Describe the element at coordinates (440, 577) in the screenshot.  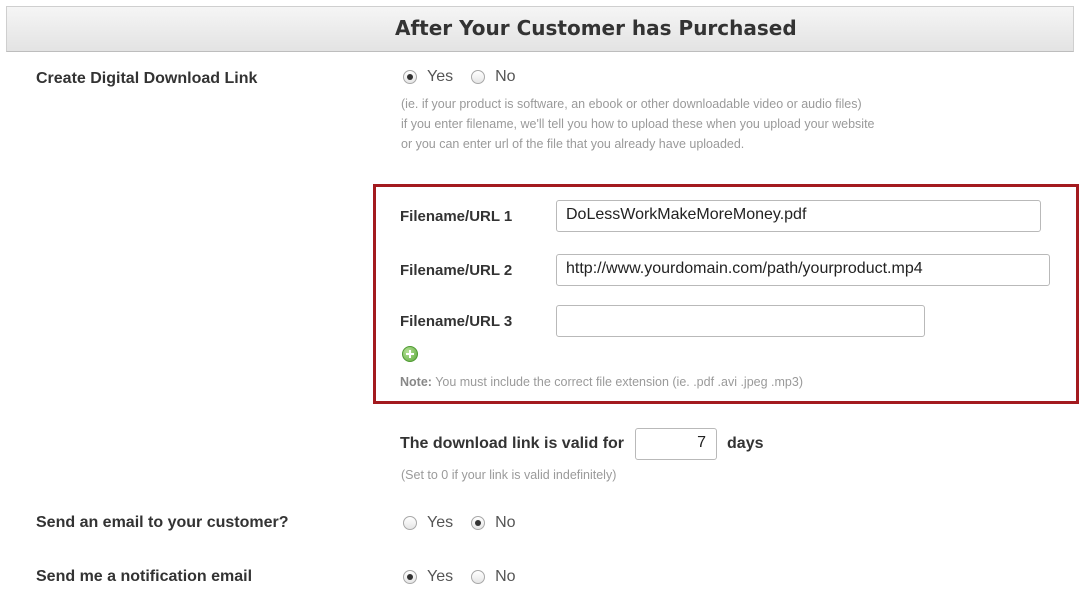
I see `notification-yes-label: Yes` at that location.